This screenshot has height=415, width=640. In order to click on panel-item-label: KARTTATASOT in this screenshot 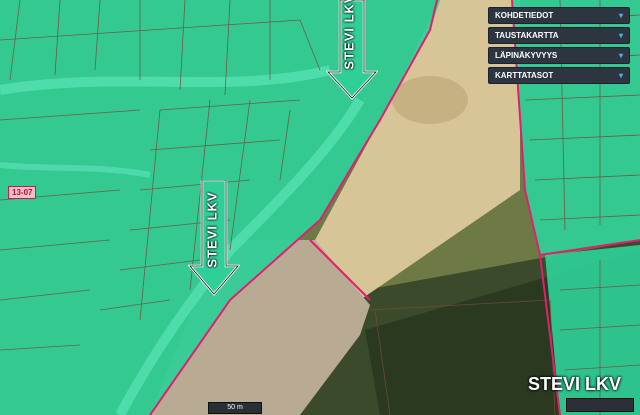, I will do `click(524, 75)`.